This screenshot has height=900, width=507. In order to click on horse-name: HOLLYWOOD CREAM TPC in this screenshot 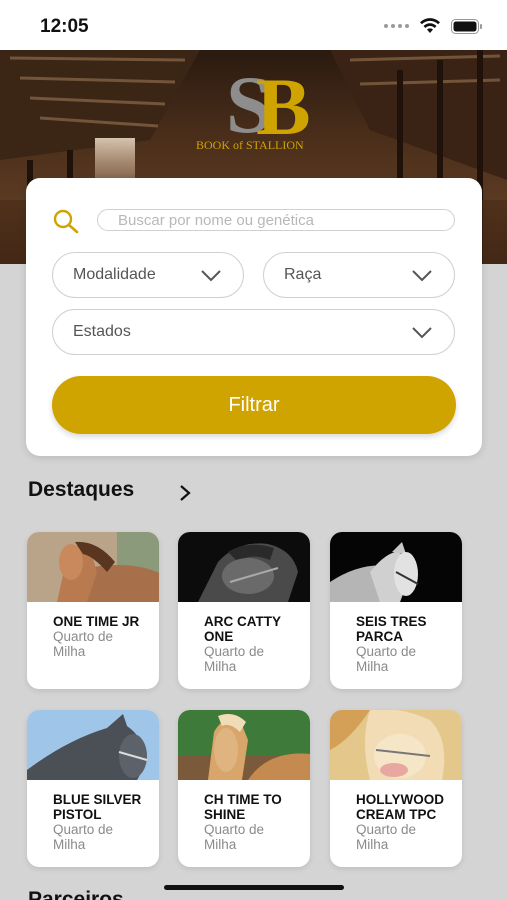, I will do `click(400, 807)`.